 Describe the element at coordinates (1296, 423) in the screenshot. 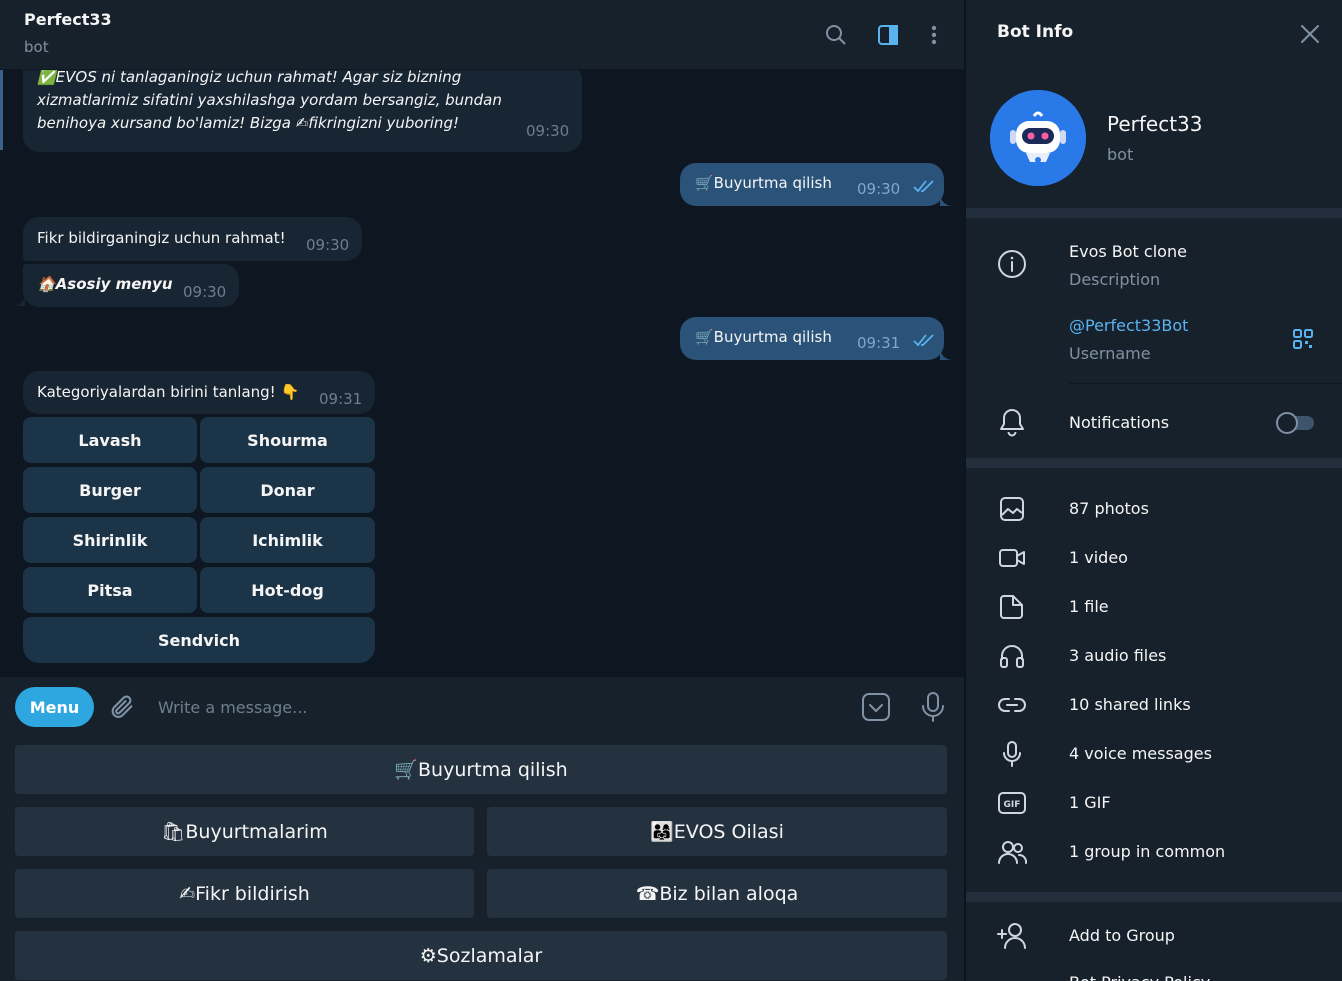

I see `notifications-toggle` at that location.